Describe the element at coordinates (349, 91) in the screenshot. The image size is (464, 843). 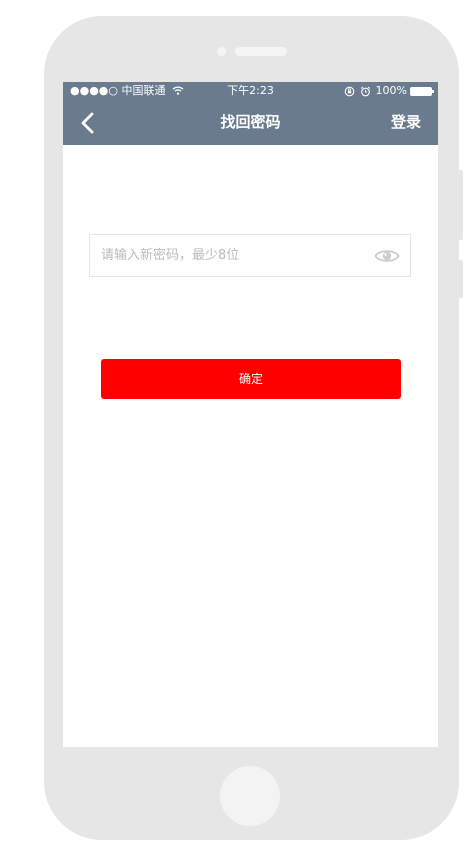
I see `rotation-lock-icon` at that location.